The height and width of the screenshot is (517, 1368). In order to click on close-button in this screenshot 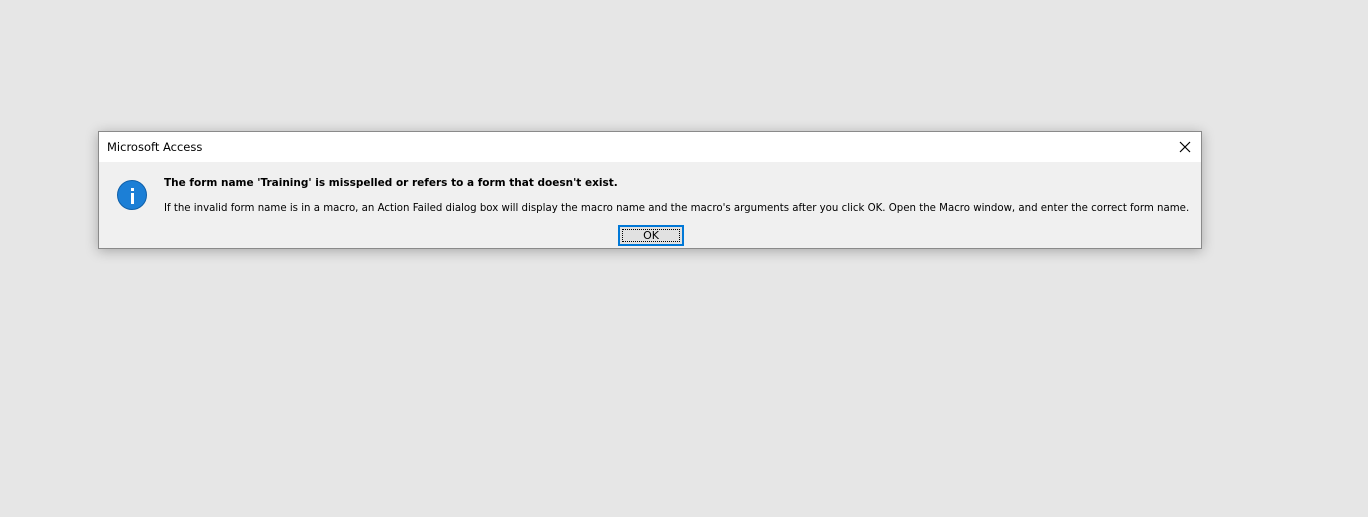, I will do `click(1185, 147)`.